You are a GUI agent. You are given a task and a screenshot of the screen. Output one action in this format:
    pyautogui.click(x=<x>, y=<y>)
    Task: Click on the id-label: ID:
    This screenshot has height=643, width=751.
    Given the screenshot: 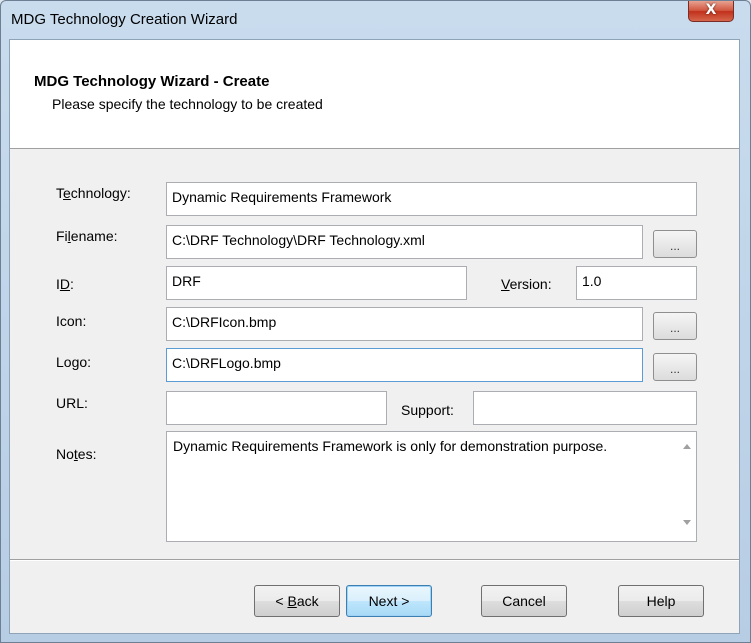 What is the action you would take?
    pyautogui.click(x=65, y=284)
    